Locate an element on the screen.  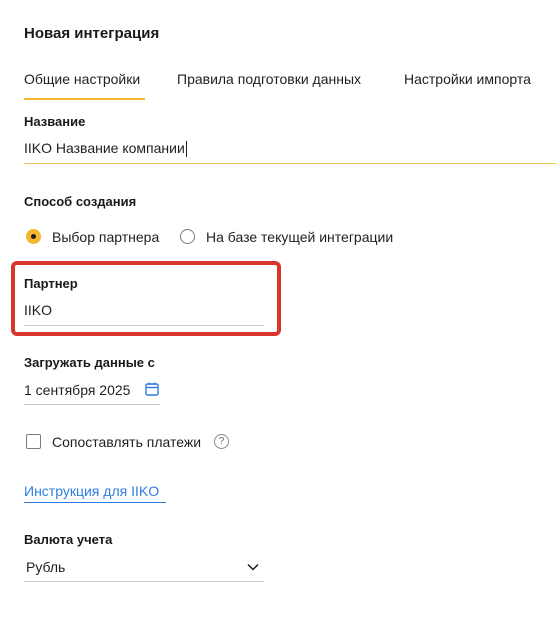
name-input-value: IIKO Название компании is located at coordinates (104, 148).